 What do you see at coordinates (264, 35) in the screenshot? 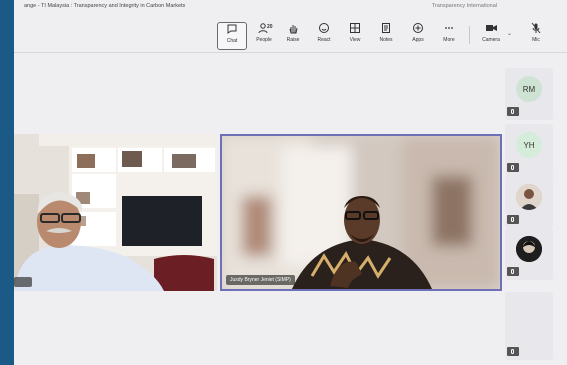
I see `people-button: 20 People` at bounding box center [264, 35].